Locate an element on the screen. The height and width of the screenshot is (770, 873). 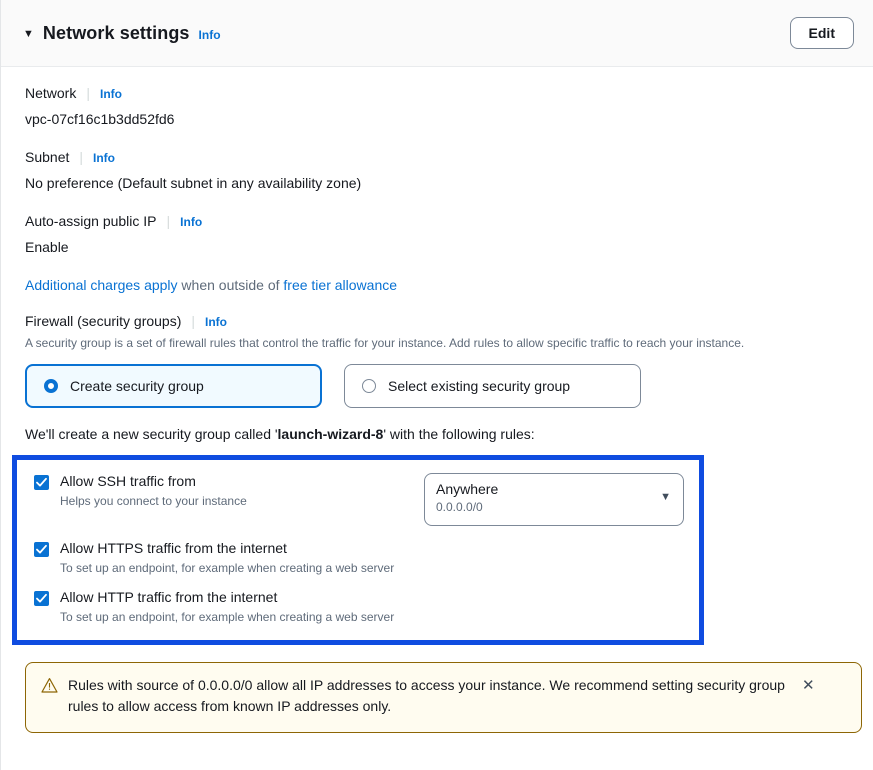
info-link-subnet: Info is located at coordinates (104, 158).